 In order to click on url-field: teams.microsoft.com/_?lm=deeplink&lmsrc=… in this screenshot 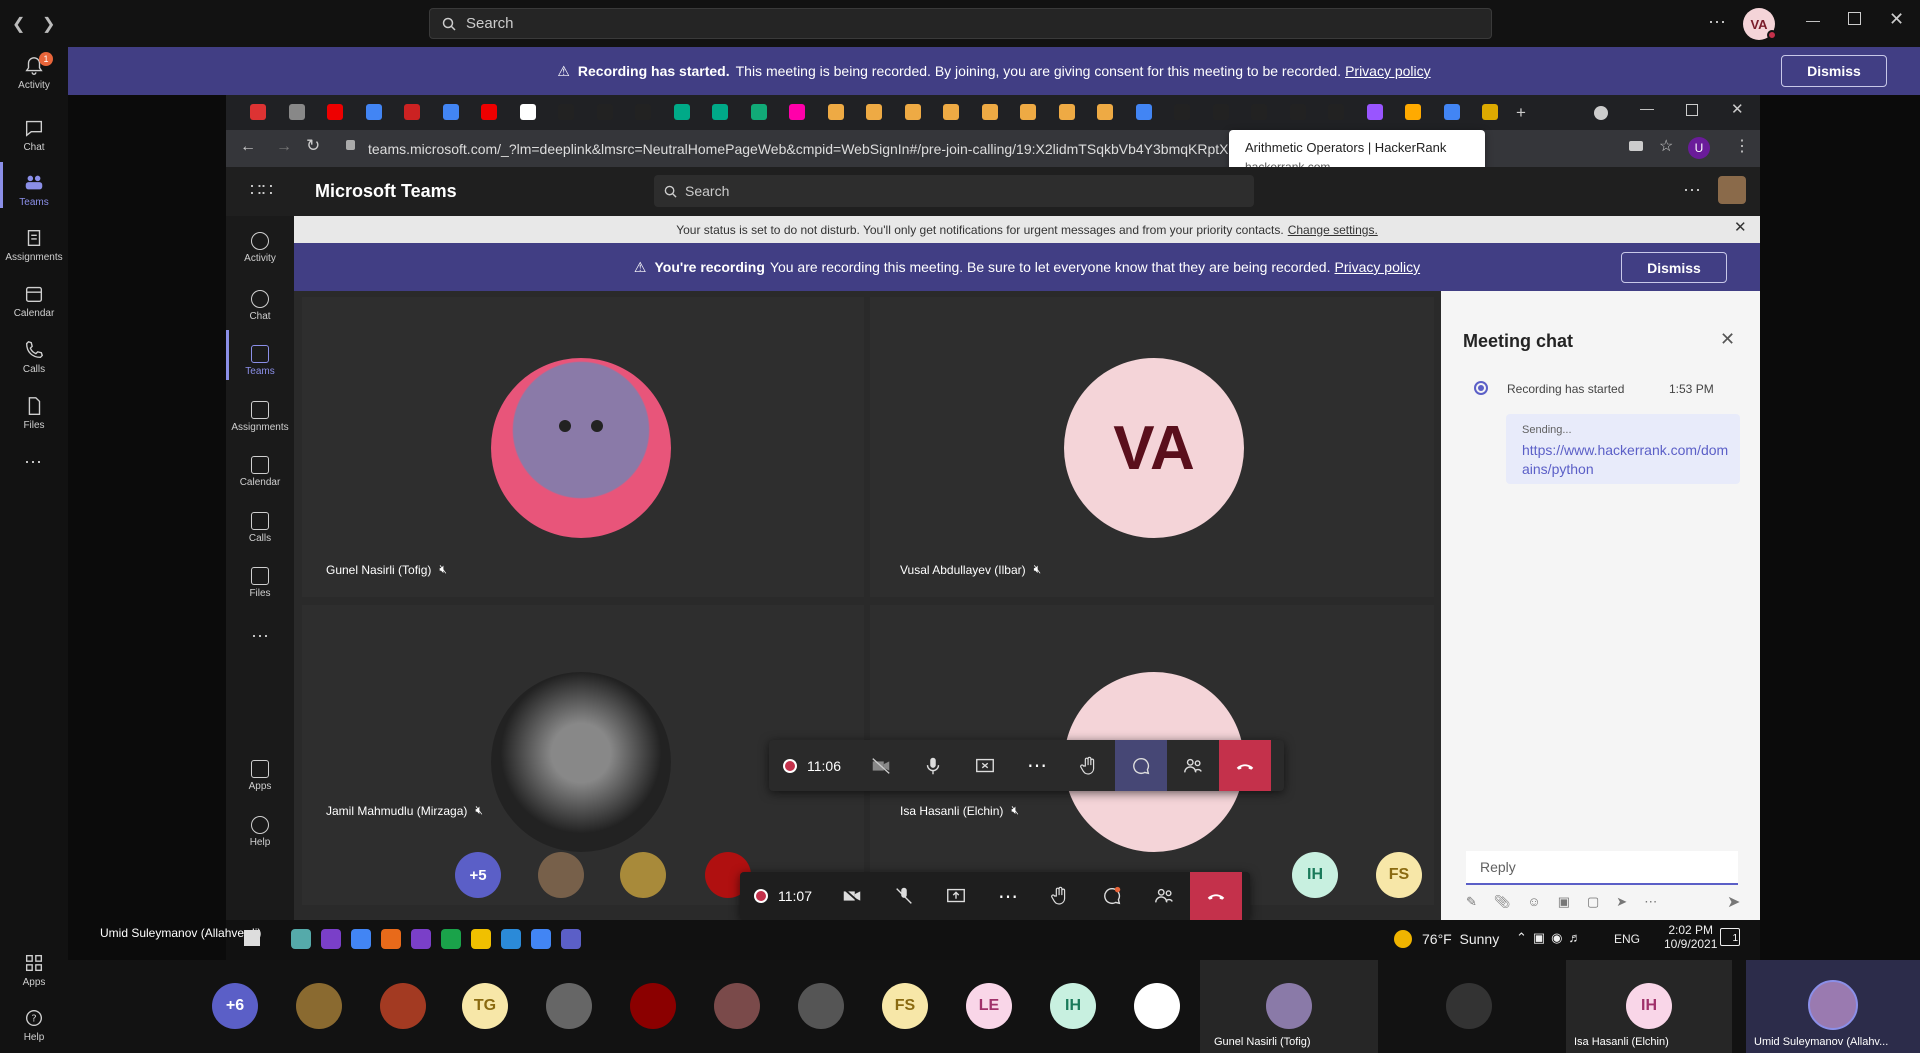, I will do `click(825, 149)`.